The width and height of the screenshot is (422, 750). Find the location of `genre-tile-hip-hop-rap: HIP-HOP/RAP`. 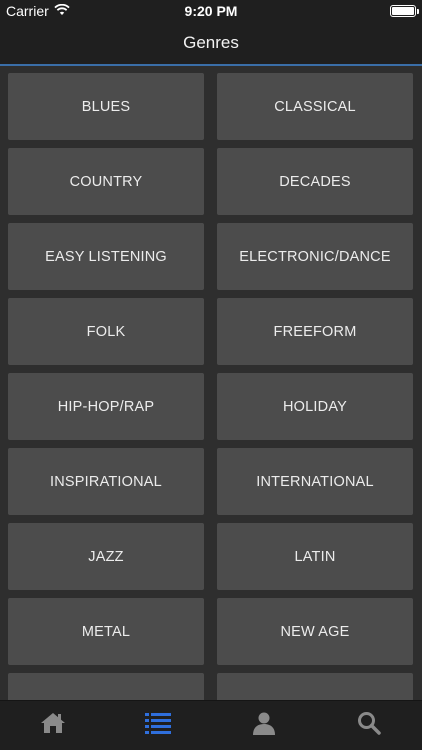

genre-tile-hip-hop-rap: HIP-HOP/RAP is located at coordinates (106, 406).